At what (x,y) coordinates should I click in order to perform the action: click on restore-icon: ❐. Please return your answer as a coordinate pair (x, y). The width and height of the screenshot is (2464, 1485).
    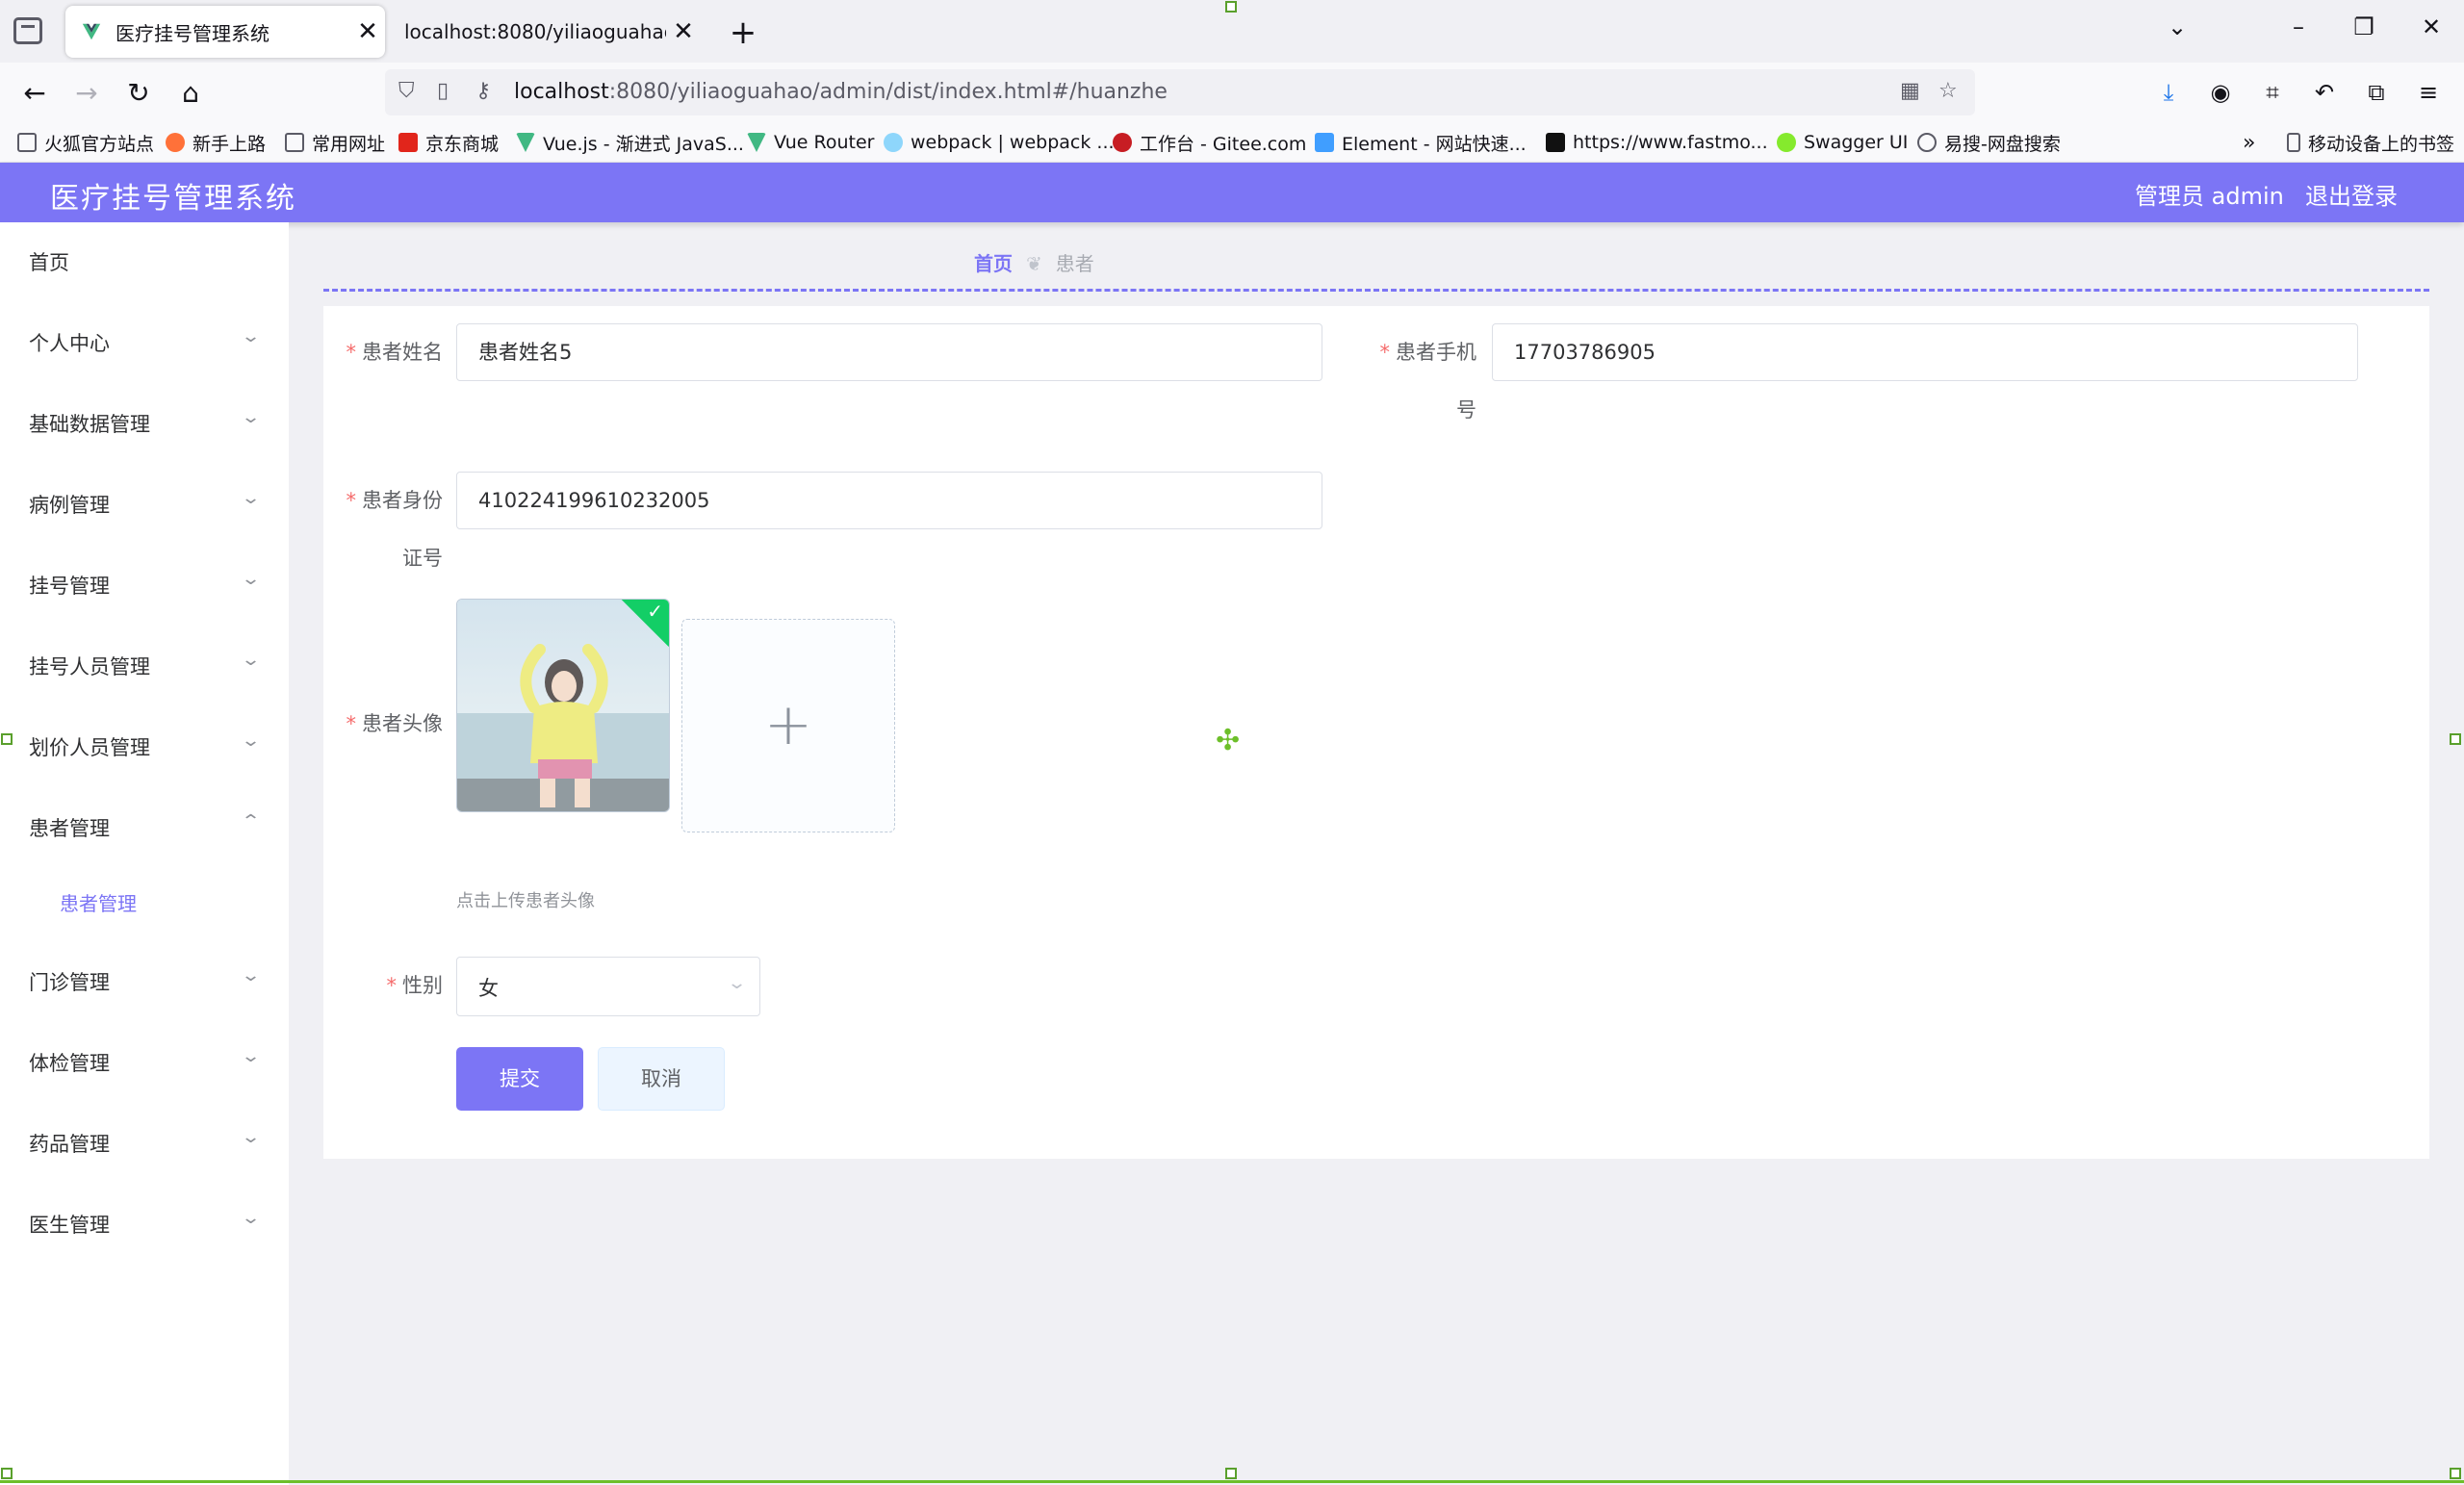
    Looking at the image, I should click on (2364, 26).